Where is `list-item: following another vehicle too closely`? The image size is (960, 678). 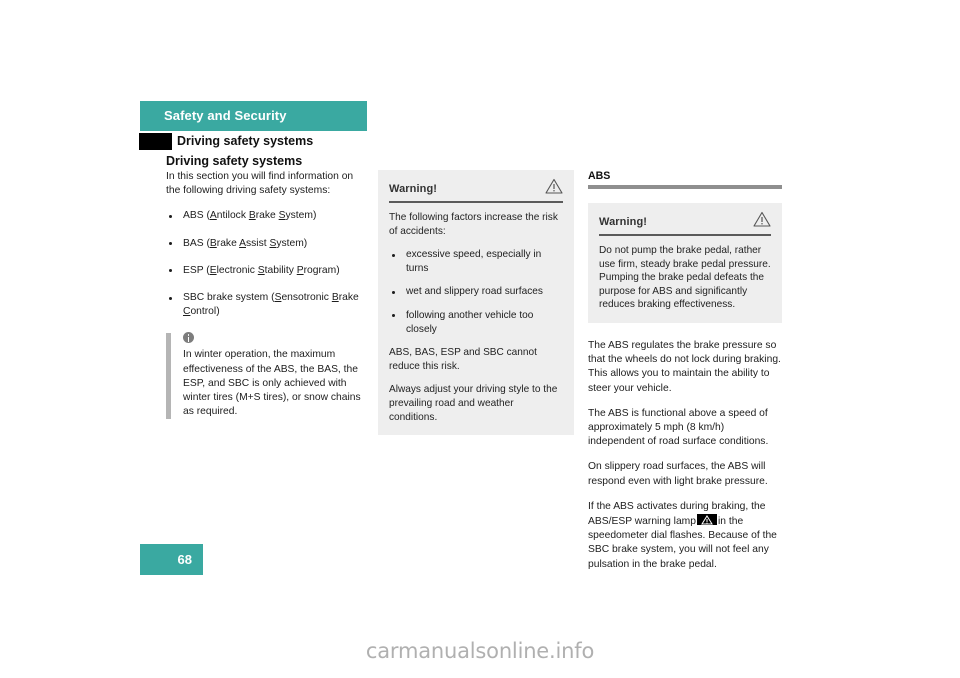 list-item: following another vehicle too closely is located at coordinates (476, 322).